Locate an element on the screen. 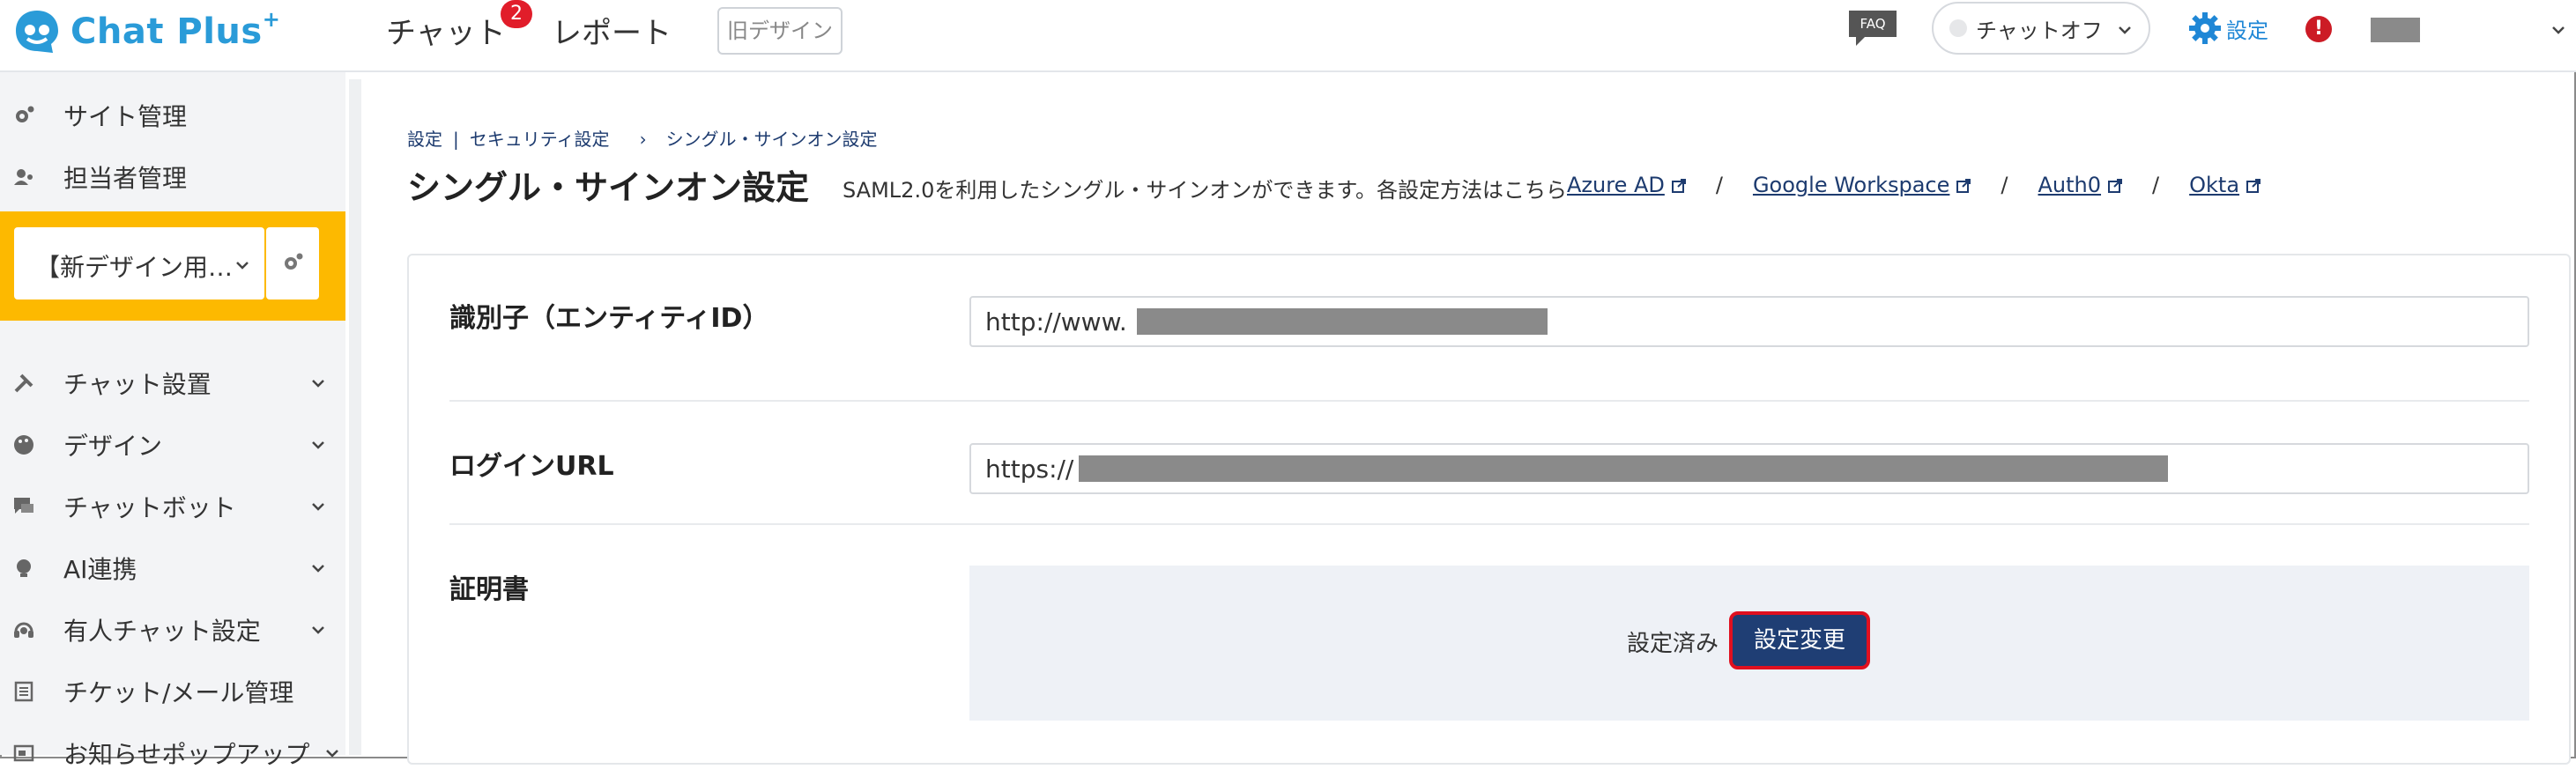 The height and width of the screenshot is (784, 2576). list-icon is located at coordinates (23, 691).